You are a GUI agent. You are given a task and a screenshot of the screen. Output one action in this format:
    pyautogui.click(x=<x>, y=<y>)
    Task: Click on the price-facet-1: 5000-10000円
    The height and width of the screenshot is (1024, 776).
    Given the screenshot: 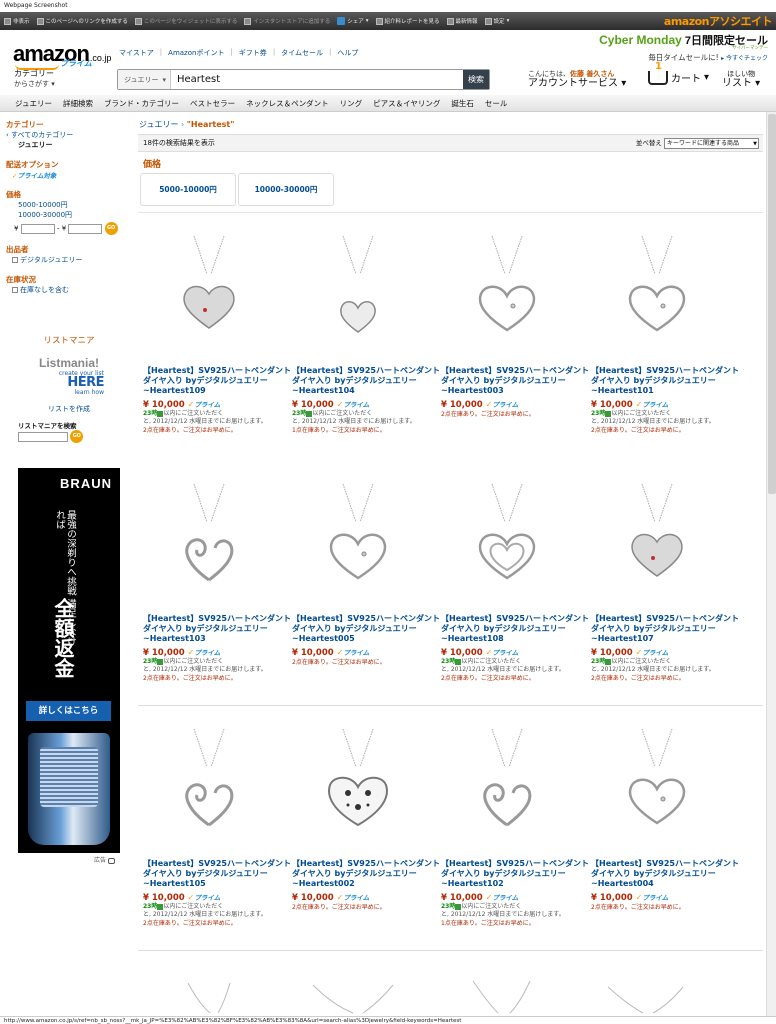 What is the action you would take?
    pyautogui.click(x=188, y=189)
    